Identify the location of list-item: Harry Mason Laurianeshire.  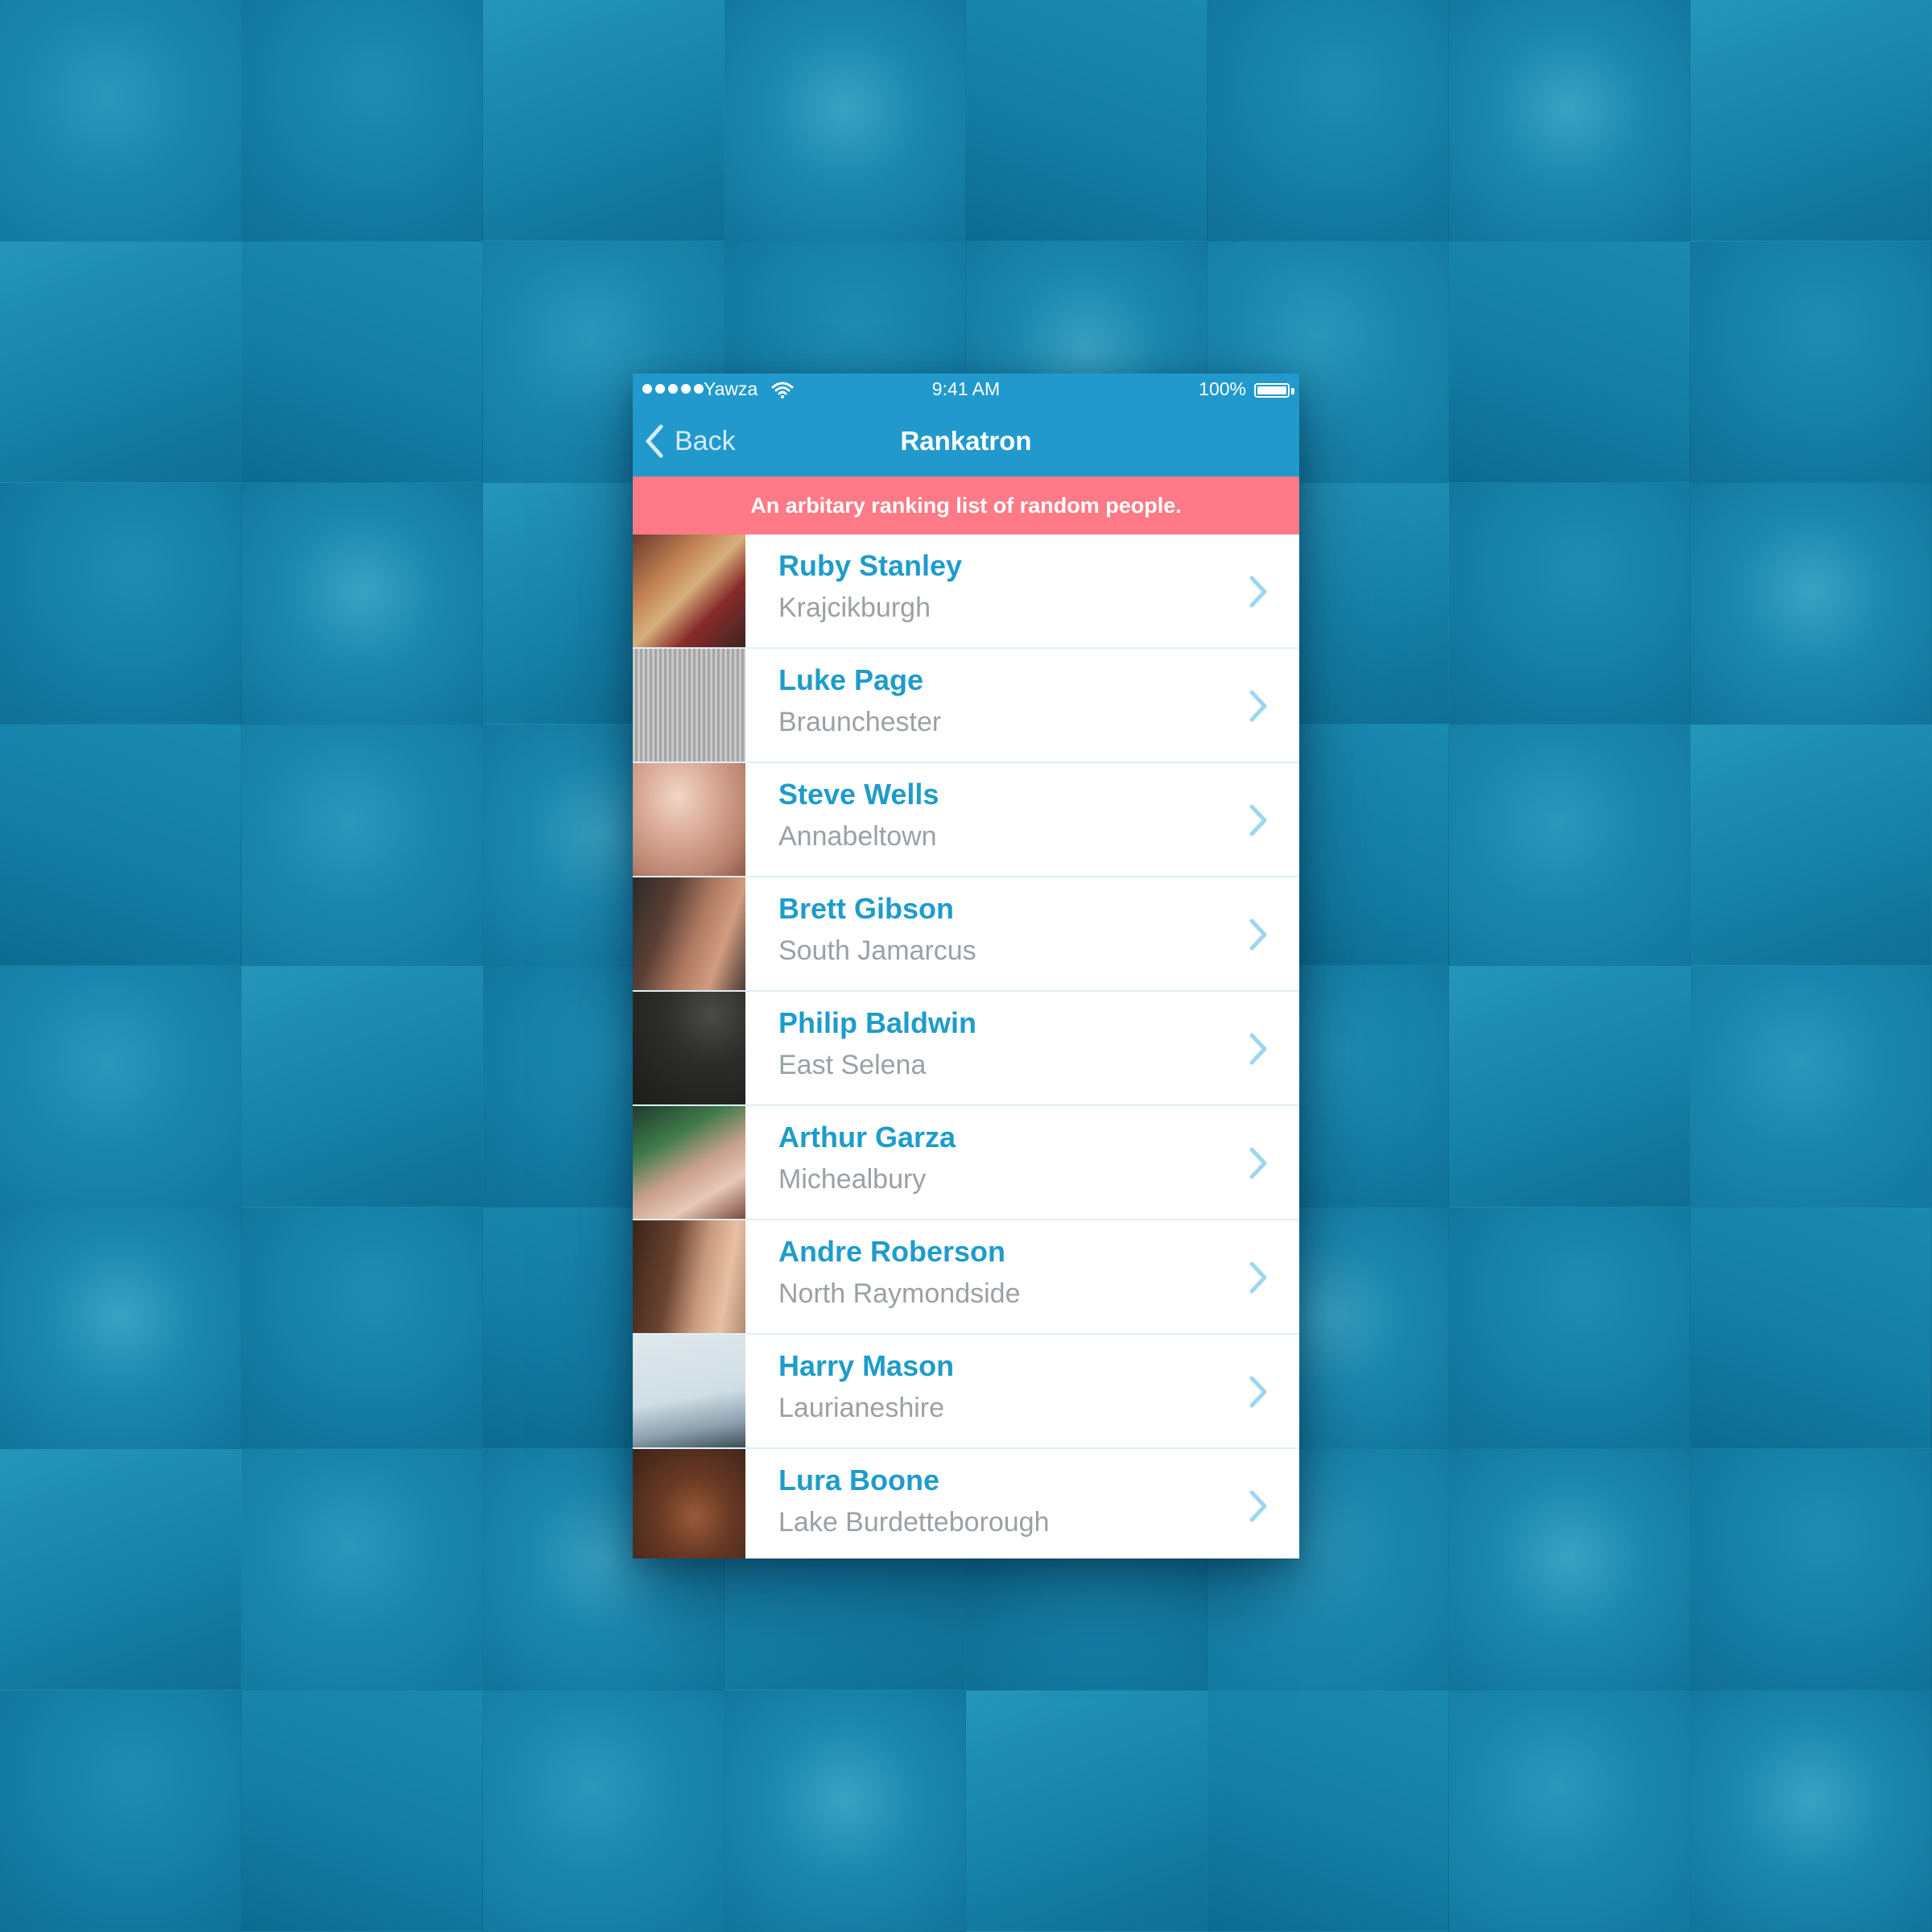
(966, 1392).